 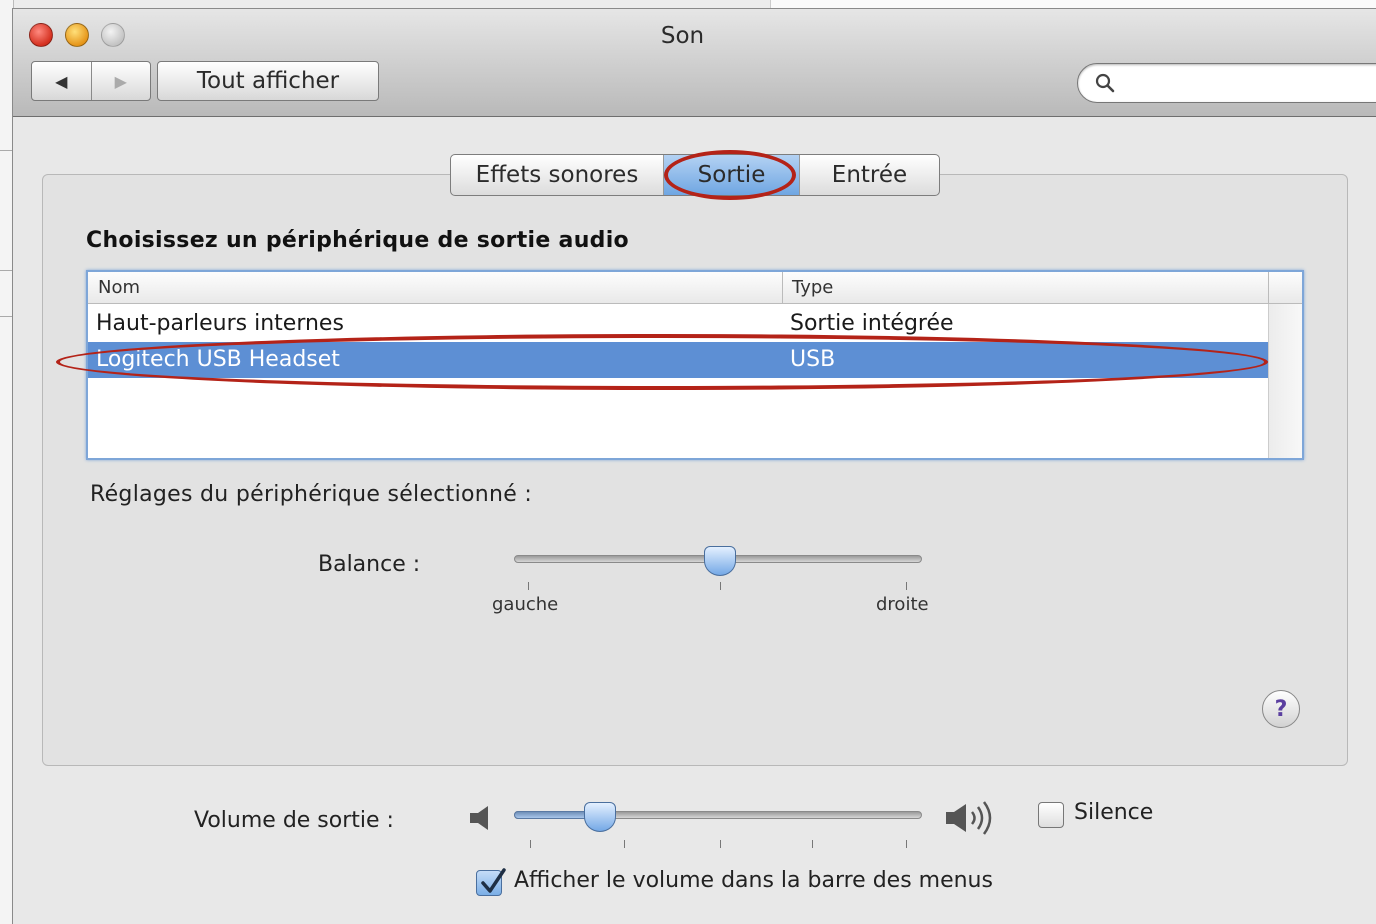 I want to click on back-button: ◀, so click(x=61, y=81).